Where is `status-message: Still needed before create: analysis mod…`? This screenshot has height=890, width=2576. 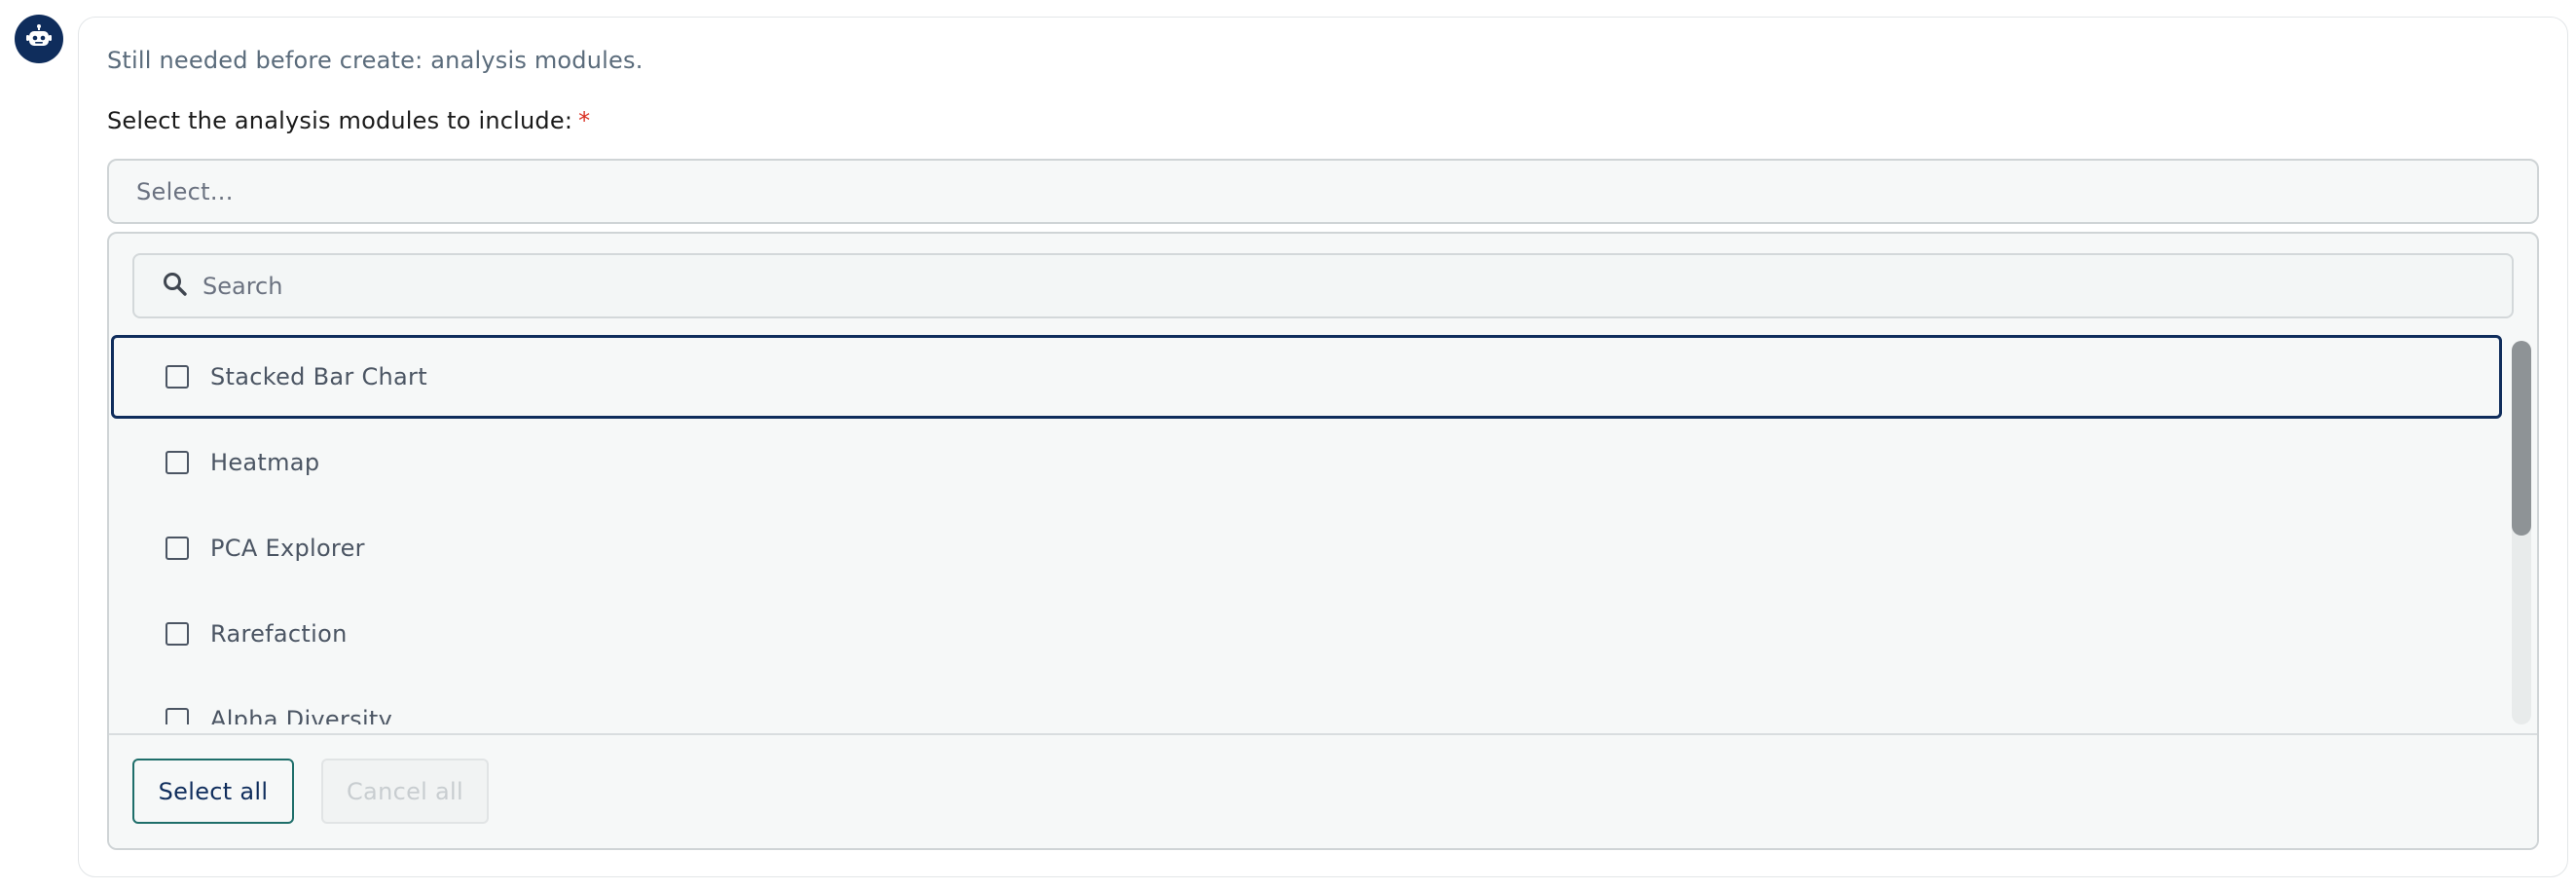 status-message: Still needed before create: analysis mod… is located at coordinates (375, 60).